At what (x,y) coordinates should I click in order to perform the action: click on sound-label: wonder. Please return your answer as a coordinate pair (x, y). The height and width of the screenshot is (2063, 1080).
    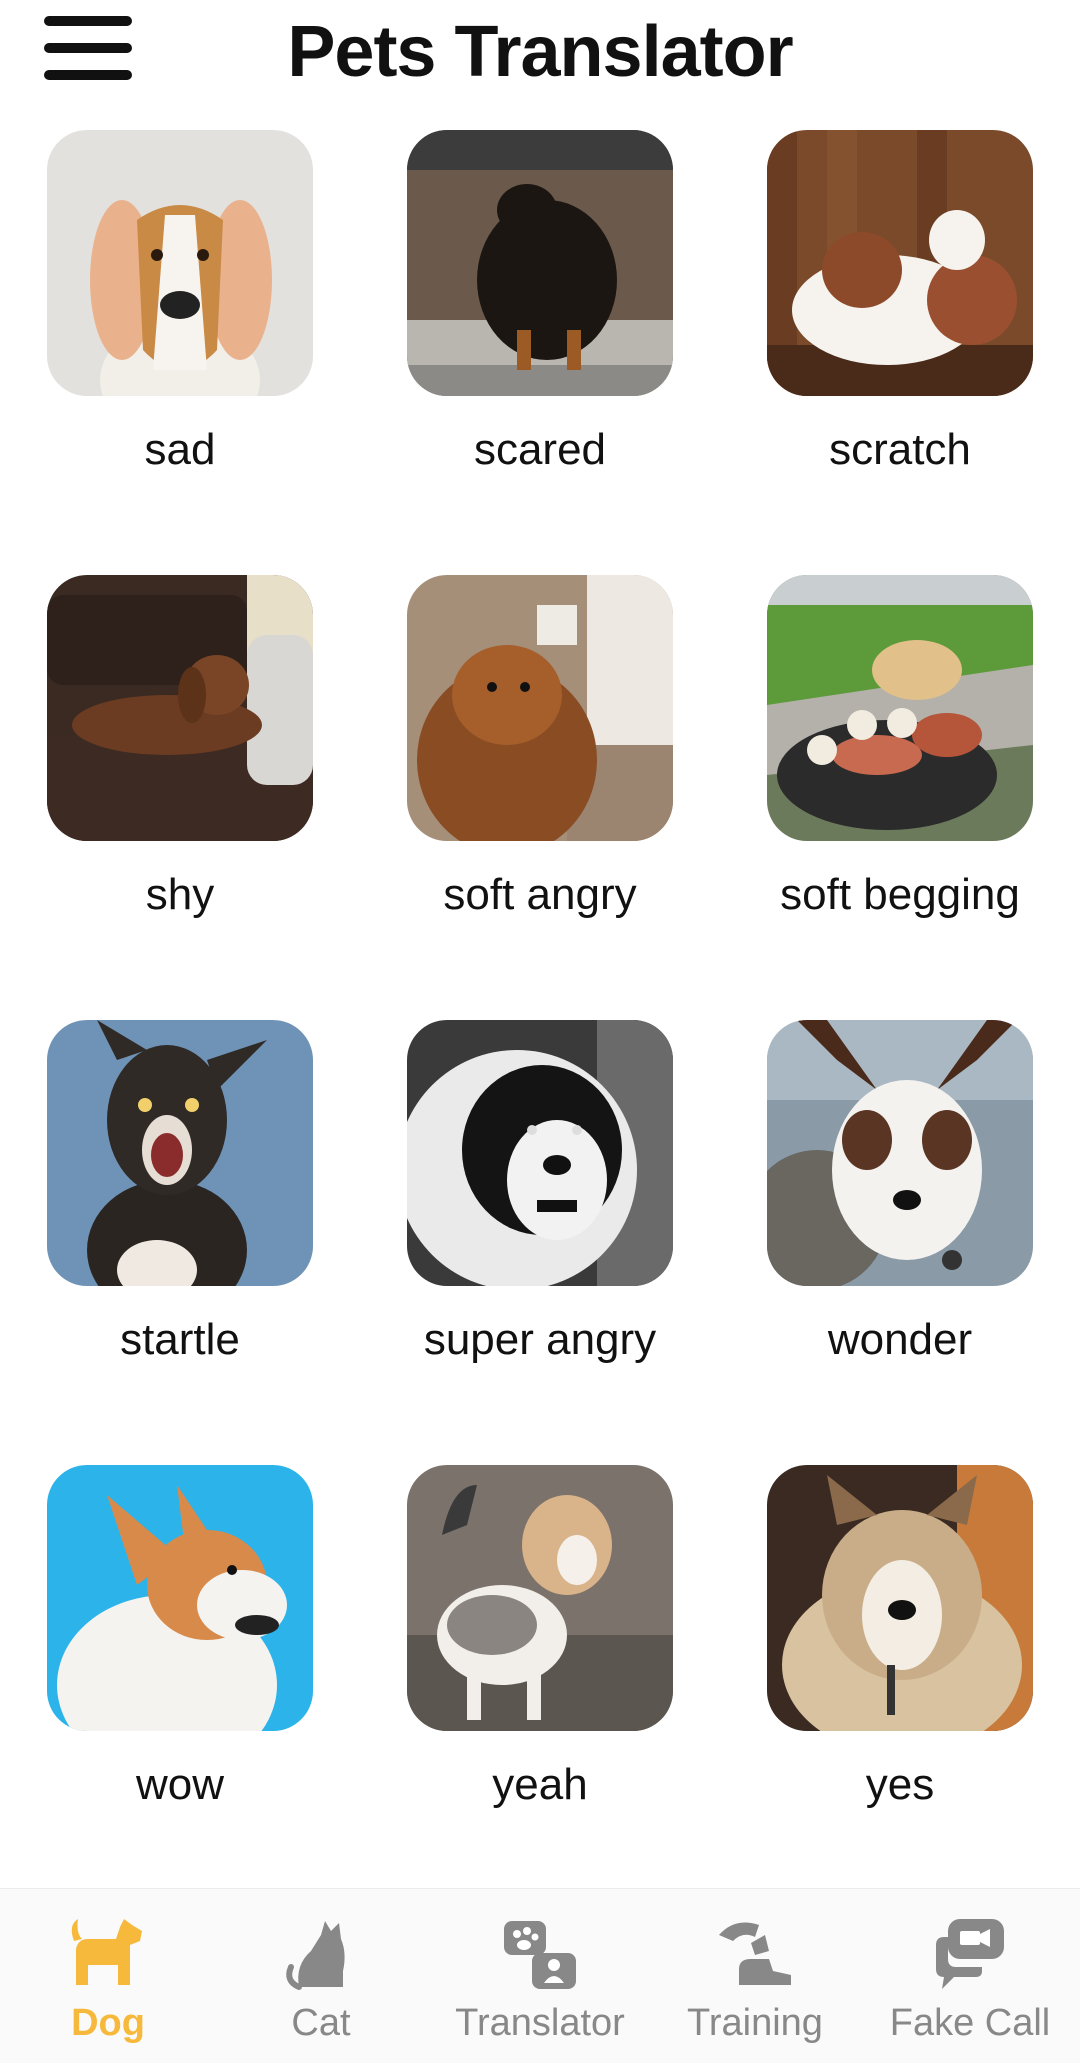
    Looking at the image, I should click on (900, 1339).